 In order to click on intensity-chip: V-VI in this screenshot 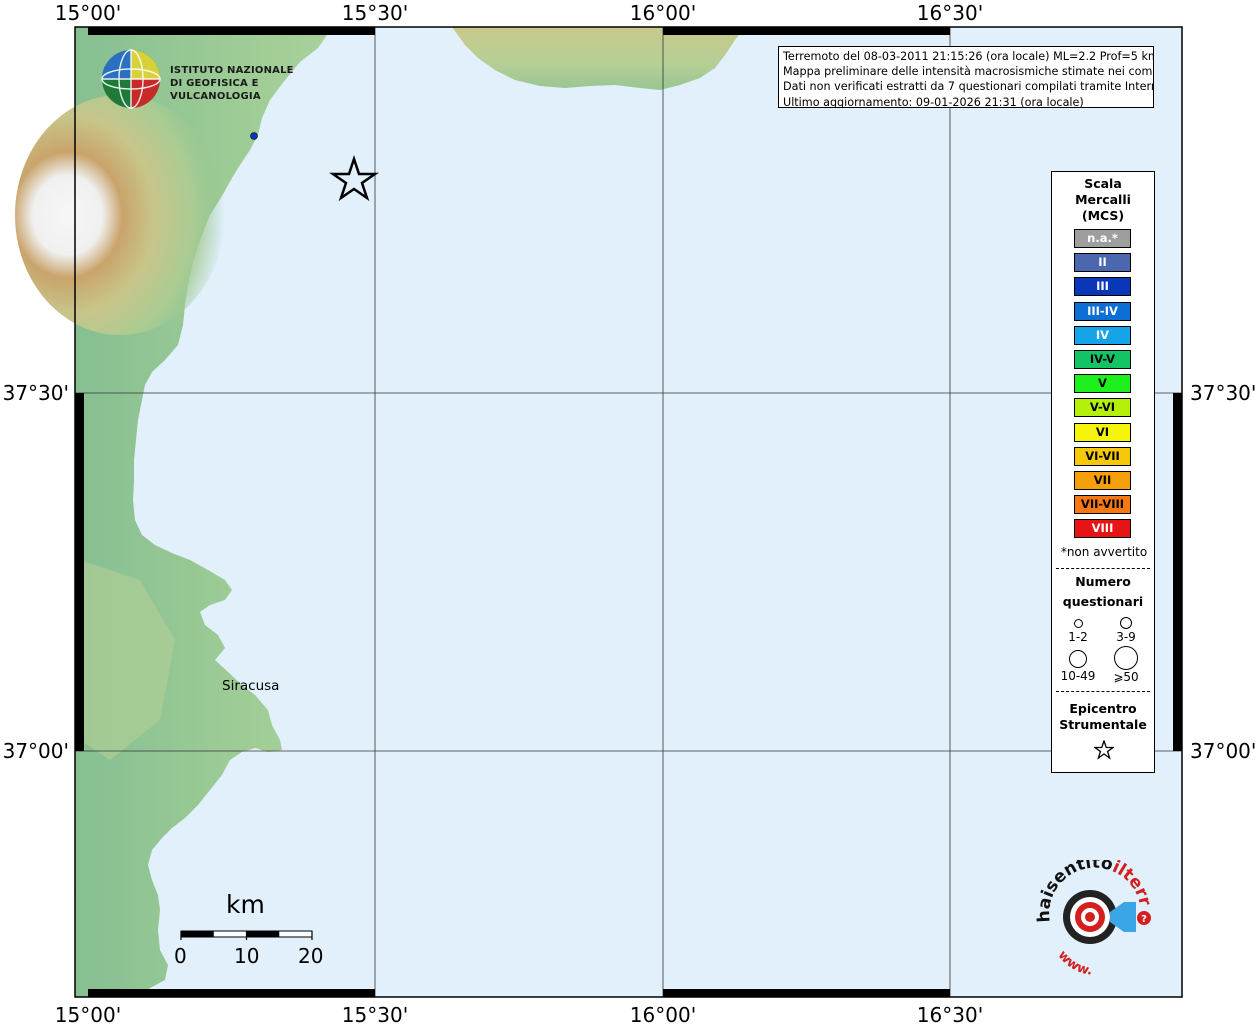, I will do `click(1102, 408)`.